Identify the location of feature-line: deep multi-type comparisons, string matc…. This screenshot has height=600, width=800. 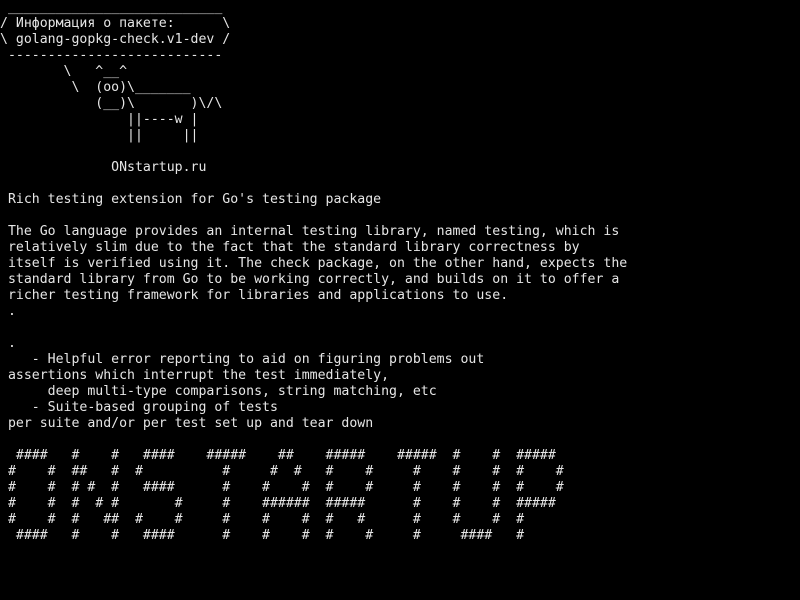
(218, 391).